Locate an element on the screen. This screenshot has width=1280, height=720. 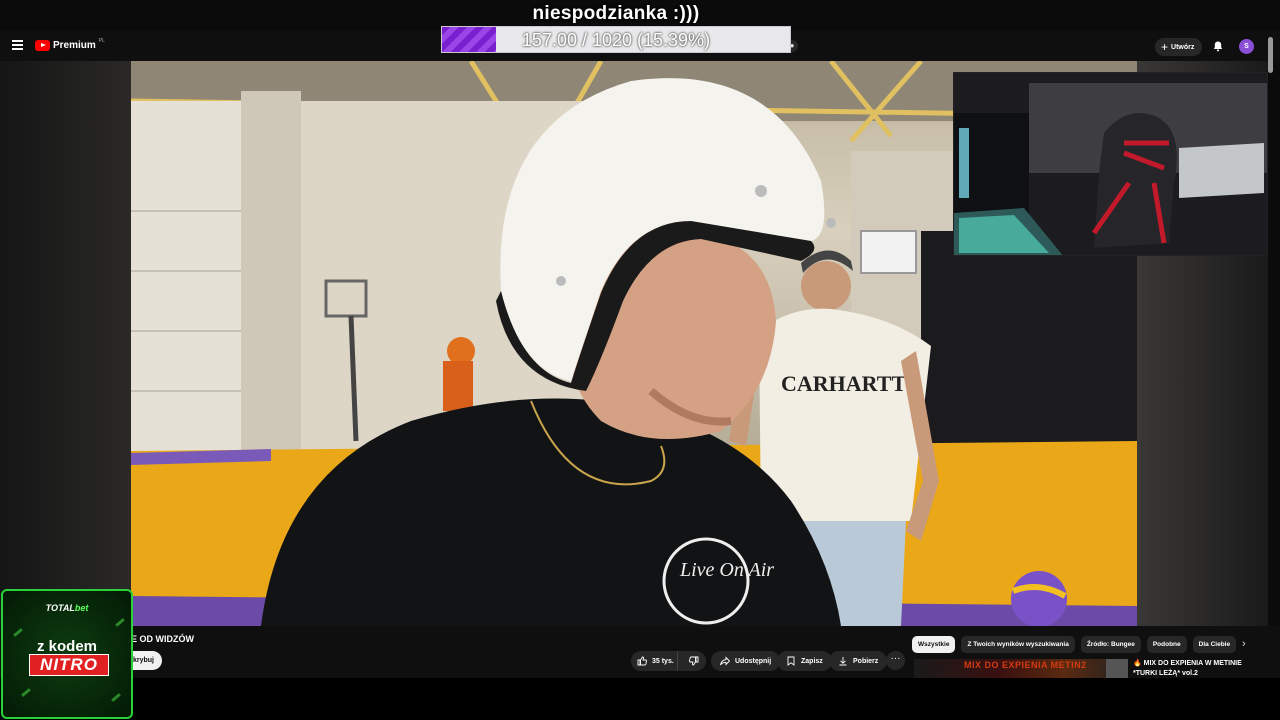
dislike-button is located at coordinates (694, 661).